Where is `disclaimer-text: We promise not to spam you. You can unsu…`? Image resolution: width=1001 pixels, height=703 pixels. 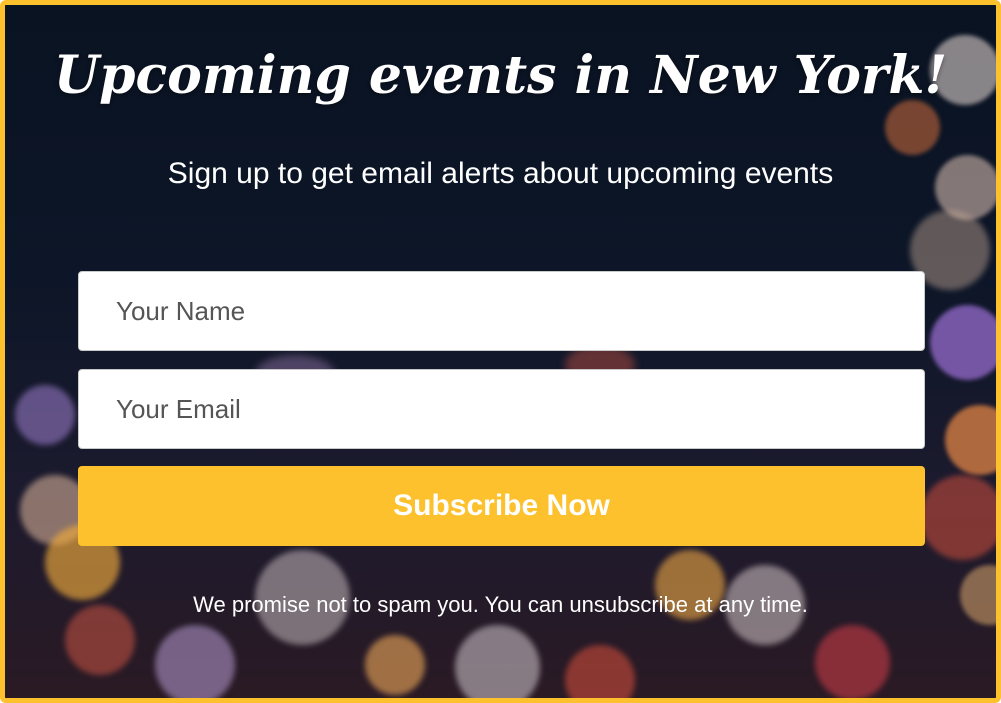 disclaimer-text: We promise not to spam you. You can unsu… is located at coordinates (500, 604).